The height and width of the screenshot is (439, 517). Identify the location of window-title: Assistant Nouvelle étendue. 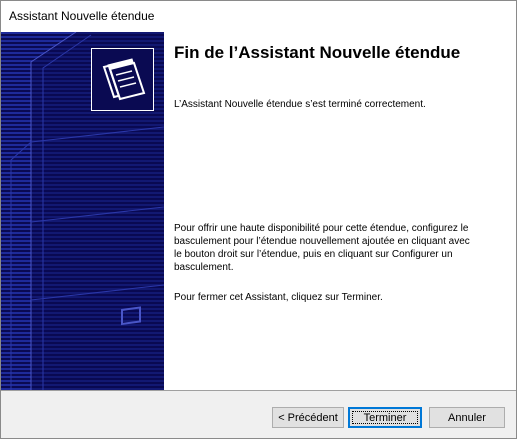
(82, 16).